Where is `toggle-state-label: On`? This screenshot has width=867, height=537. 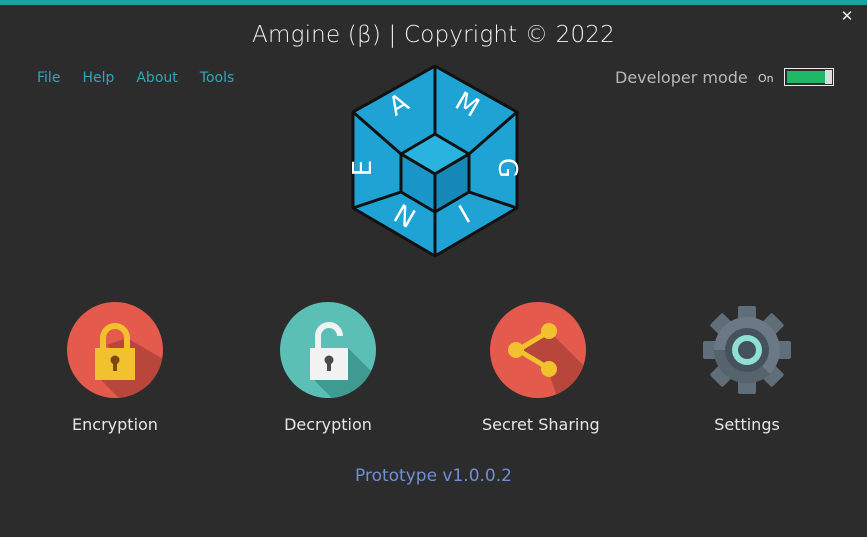 toggle-state-label: On is located at coordinates (766, 78).